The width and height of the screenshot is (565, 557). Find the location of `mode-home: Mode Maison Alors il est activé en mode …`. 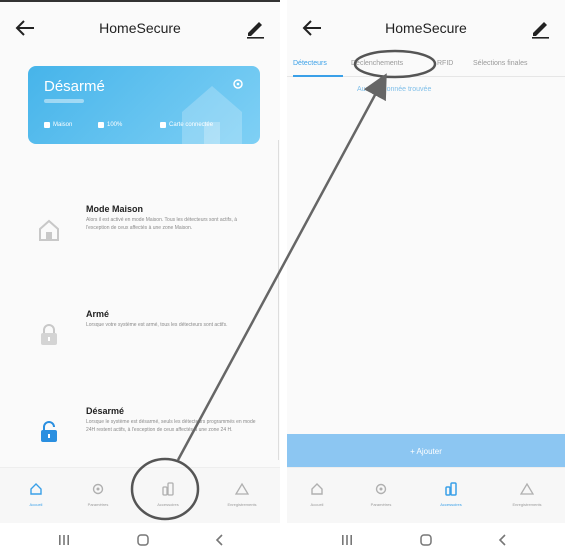

mode-home: Mode Maison Alors il est activé en mode … is located at coordinates (143, 234).